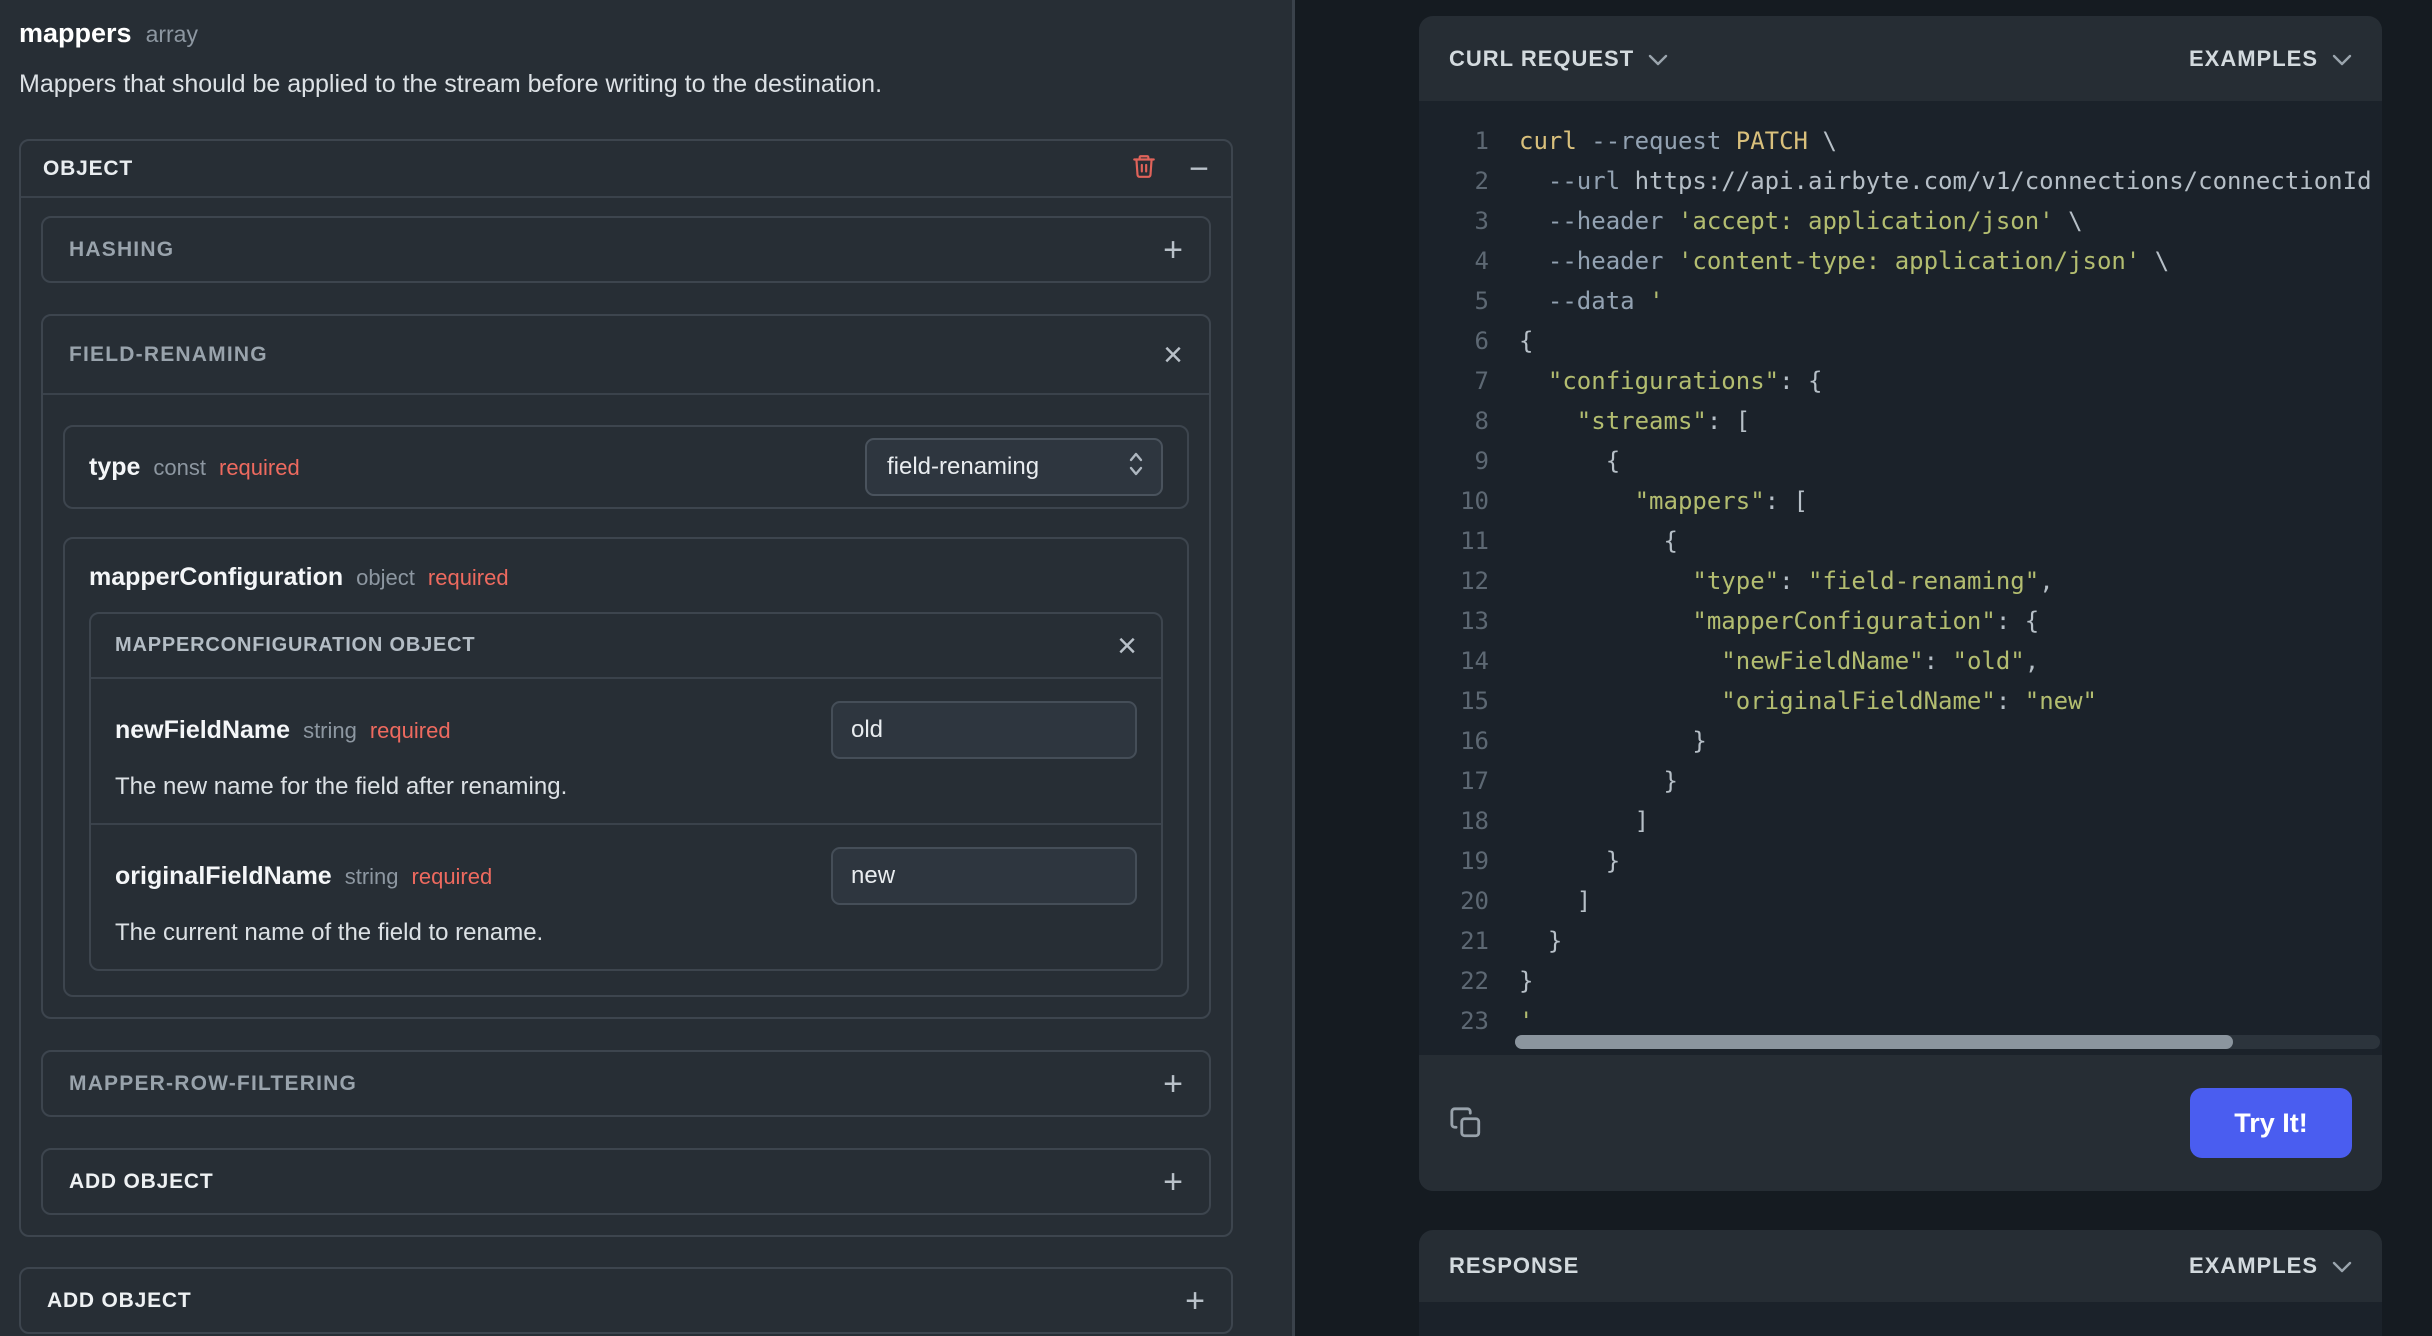  I want to click on add-object-outer: ADD OBJECT +, so click(626, 1300).